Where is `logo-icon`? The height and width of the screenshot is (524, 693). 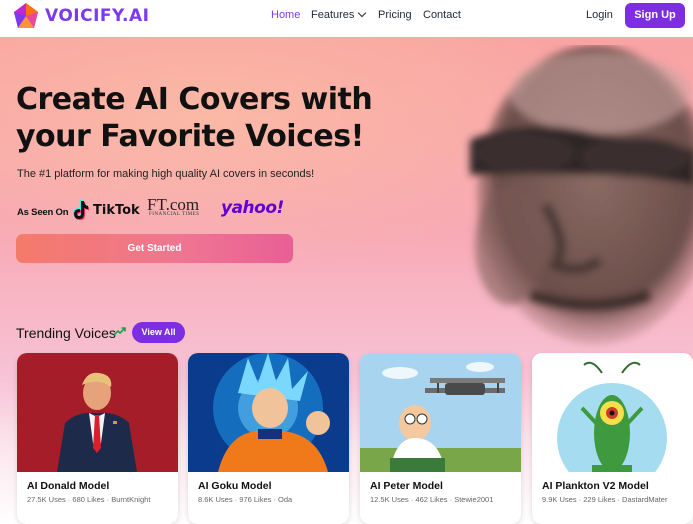
logo-icon is located at coordinates (26, 16).